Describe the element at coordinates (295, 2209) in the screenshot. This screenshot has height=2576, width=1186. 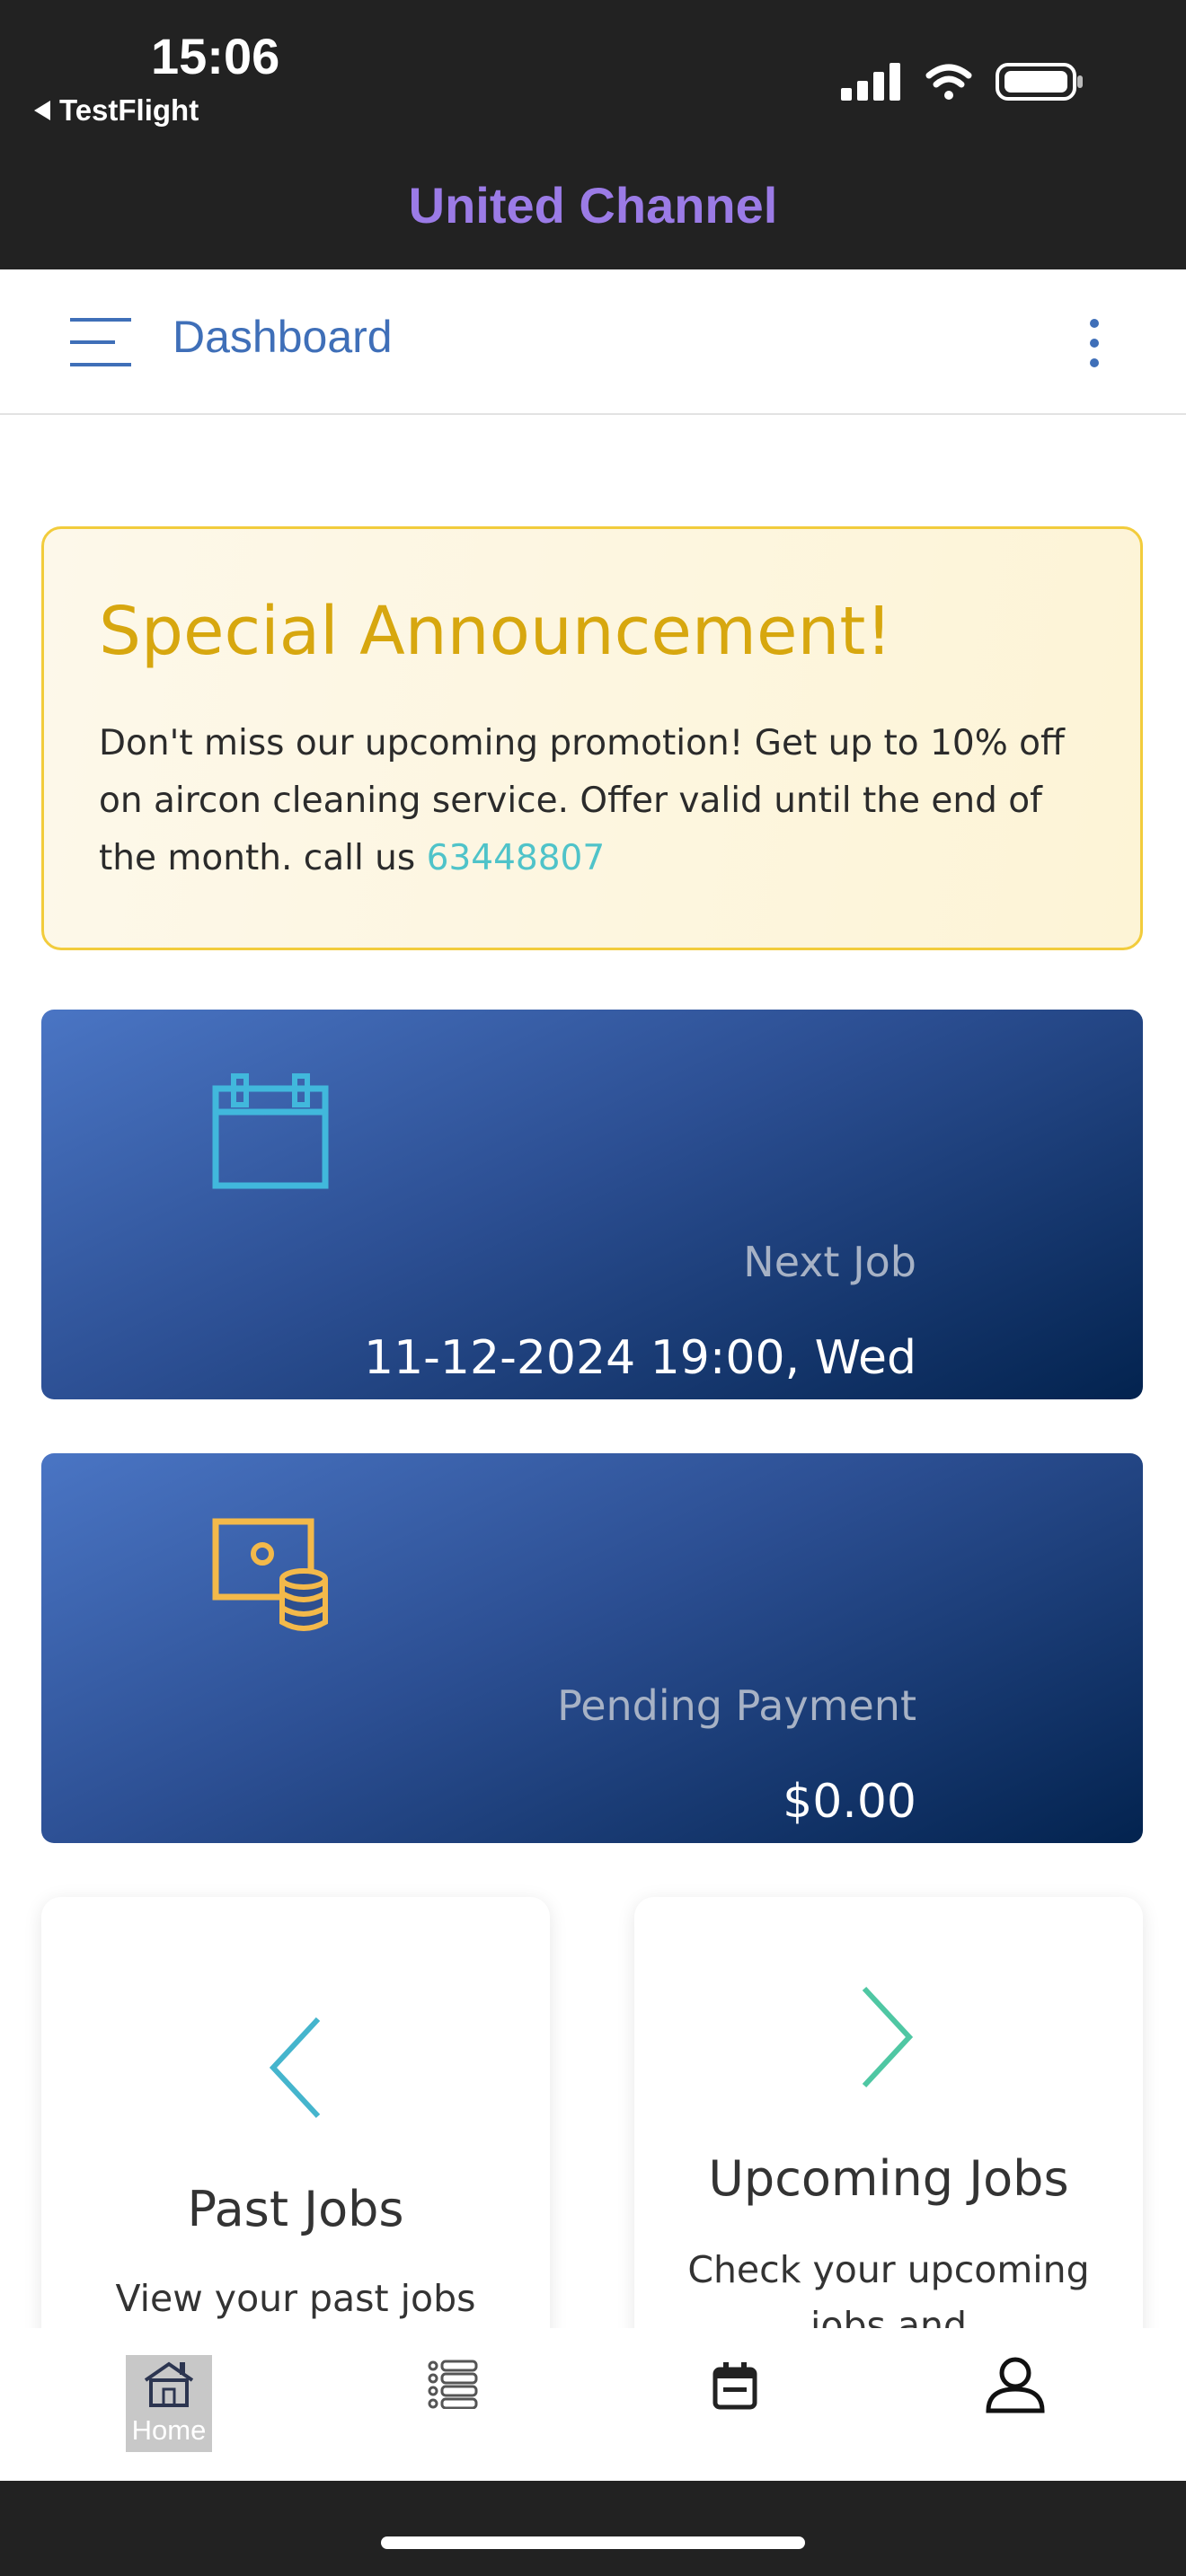
I see `past-jobs-title: Past Jobs` at that location.